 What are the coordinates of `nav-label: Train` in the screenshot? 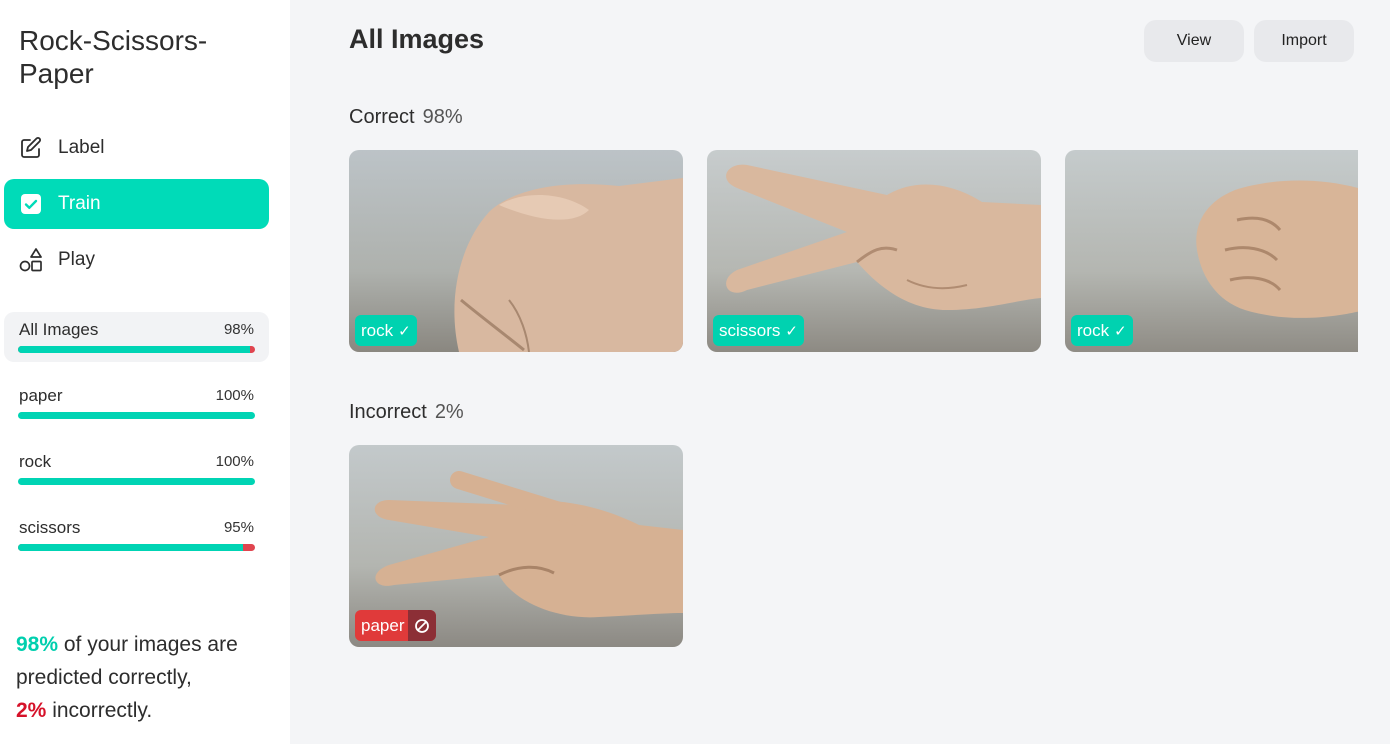 It's located at (79, 203).